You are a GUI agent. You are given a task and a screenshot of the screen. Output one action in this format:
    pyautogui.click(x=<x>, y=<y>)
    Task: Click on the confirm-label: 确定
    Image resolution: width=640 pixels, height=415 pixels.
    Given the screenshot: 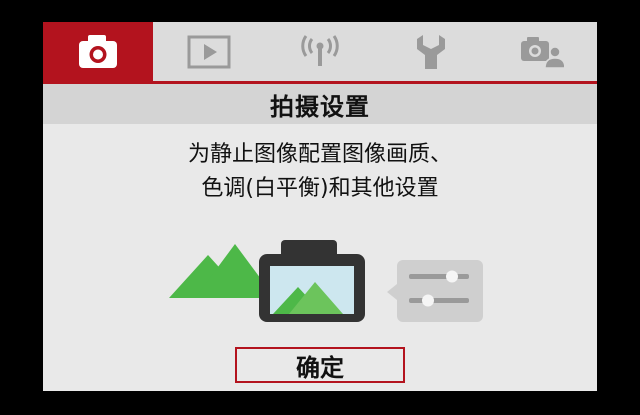 What is the action you would take?
    pyautogui.click(x=320, y=367)
    